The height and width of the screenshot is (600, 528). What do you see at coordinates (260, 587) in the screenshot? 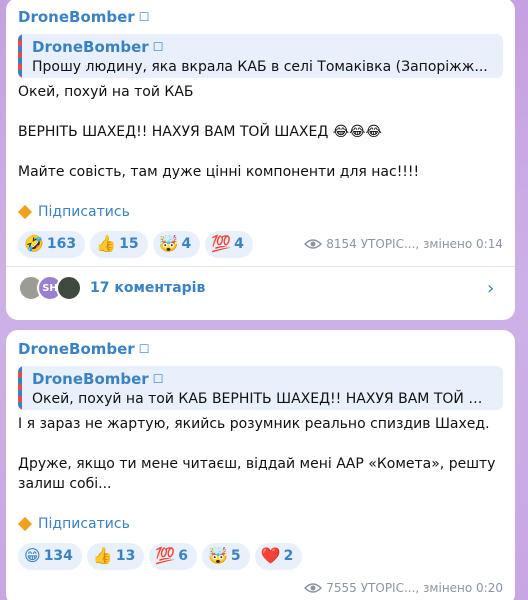
I see `meta-row: 7555 УТОРІС..., змінено 0:20` at bounding box center [260, 587].